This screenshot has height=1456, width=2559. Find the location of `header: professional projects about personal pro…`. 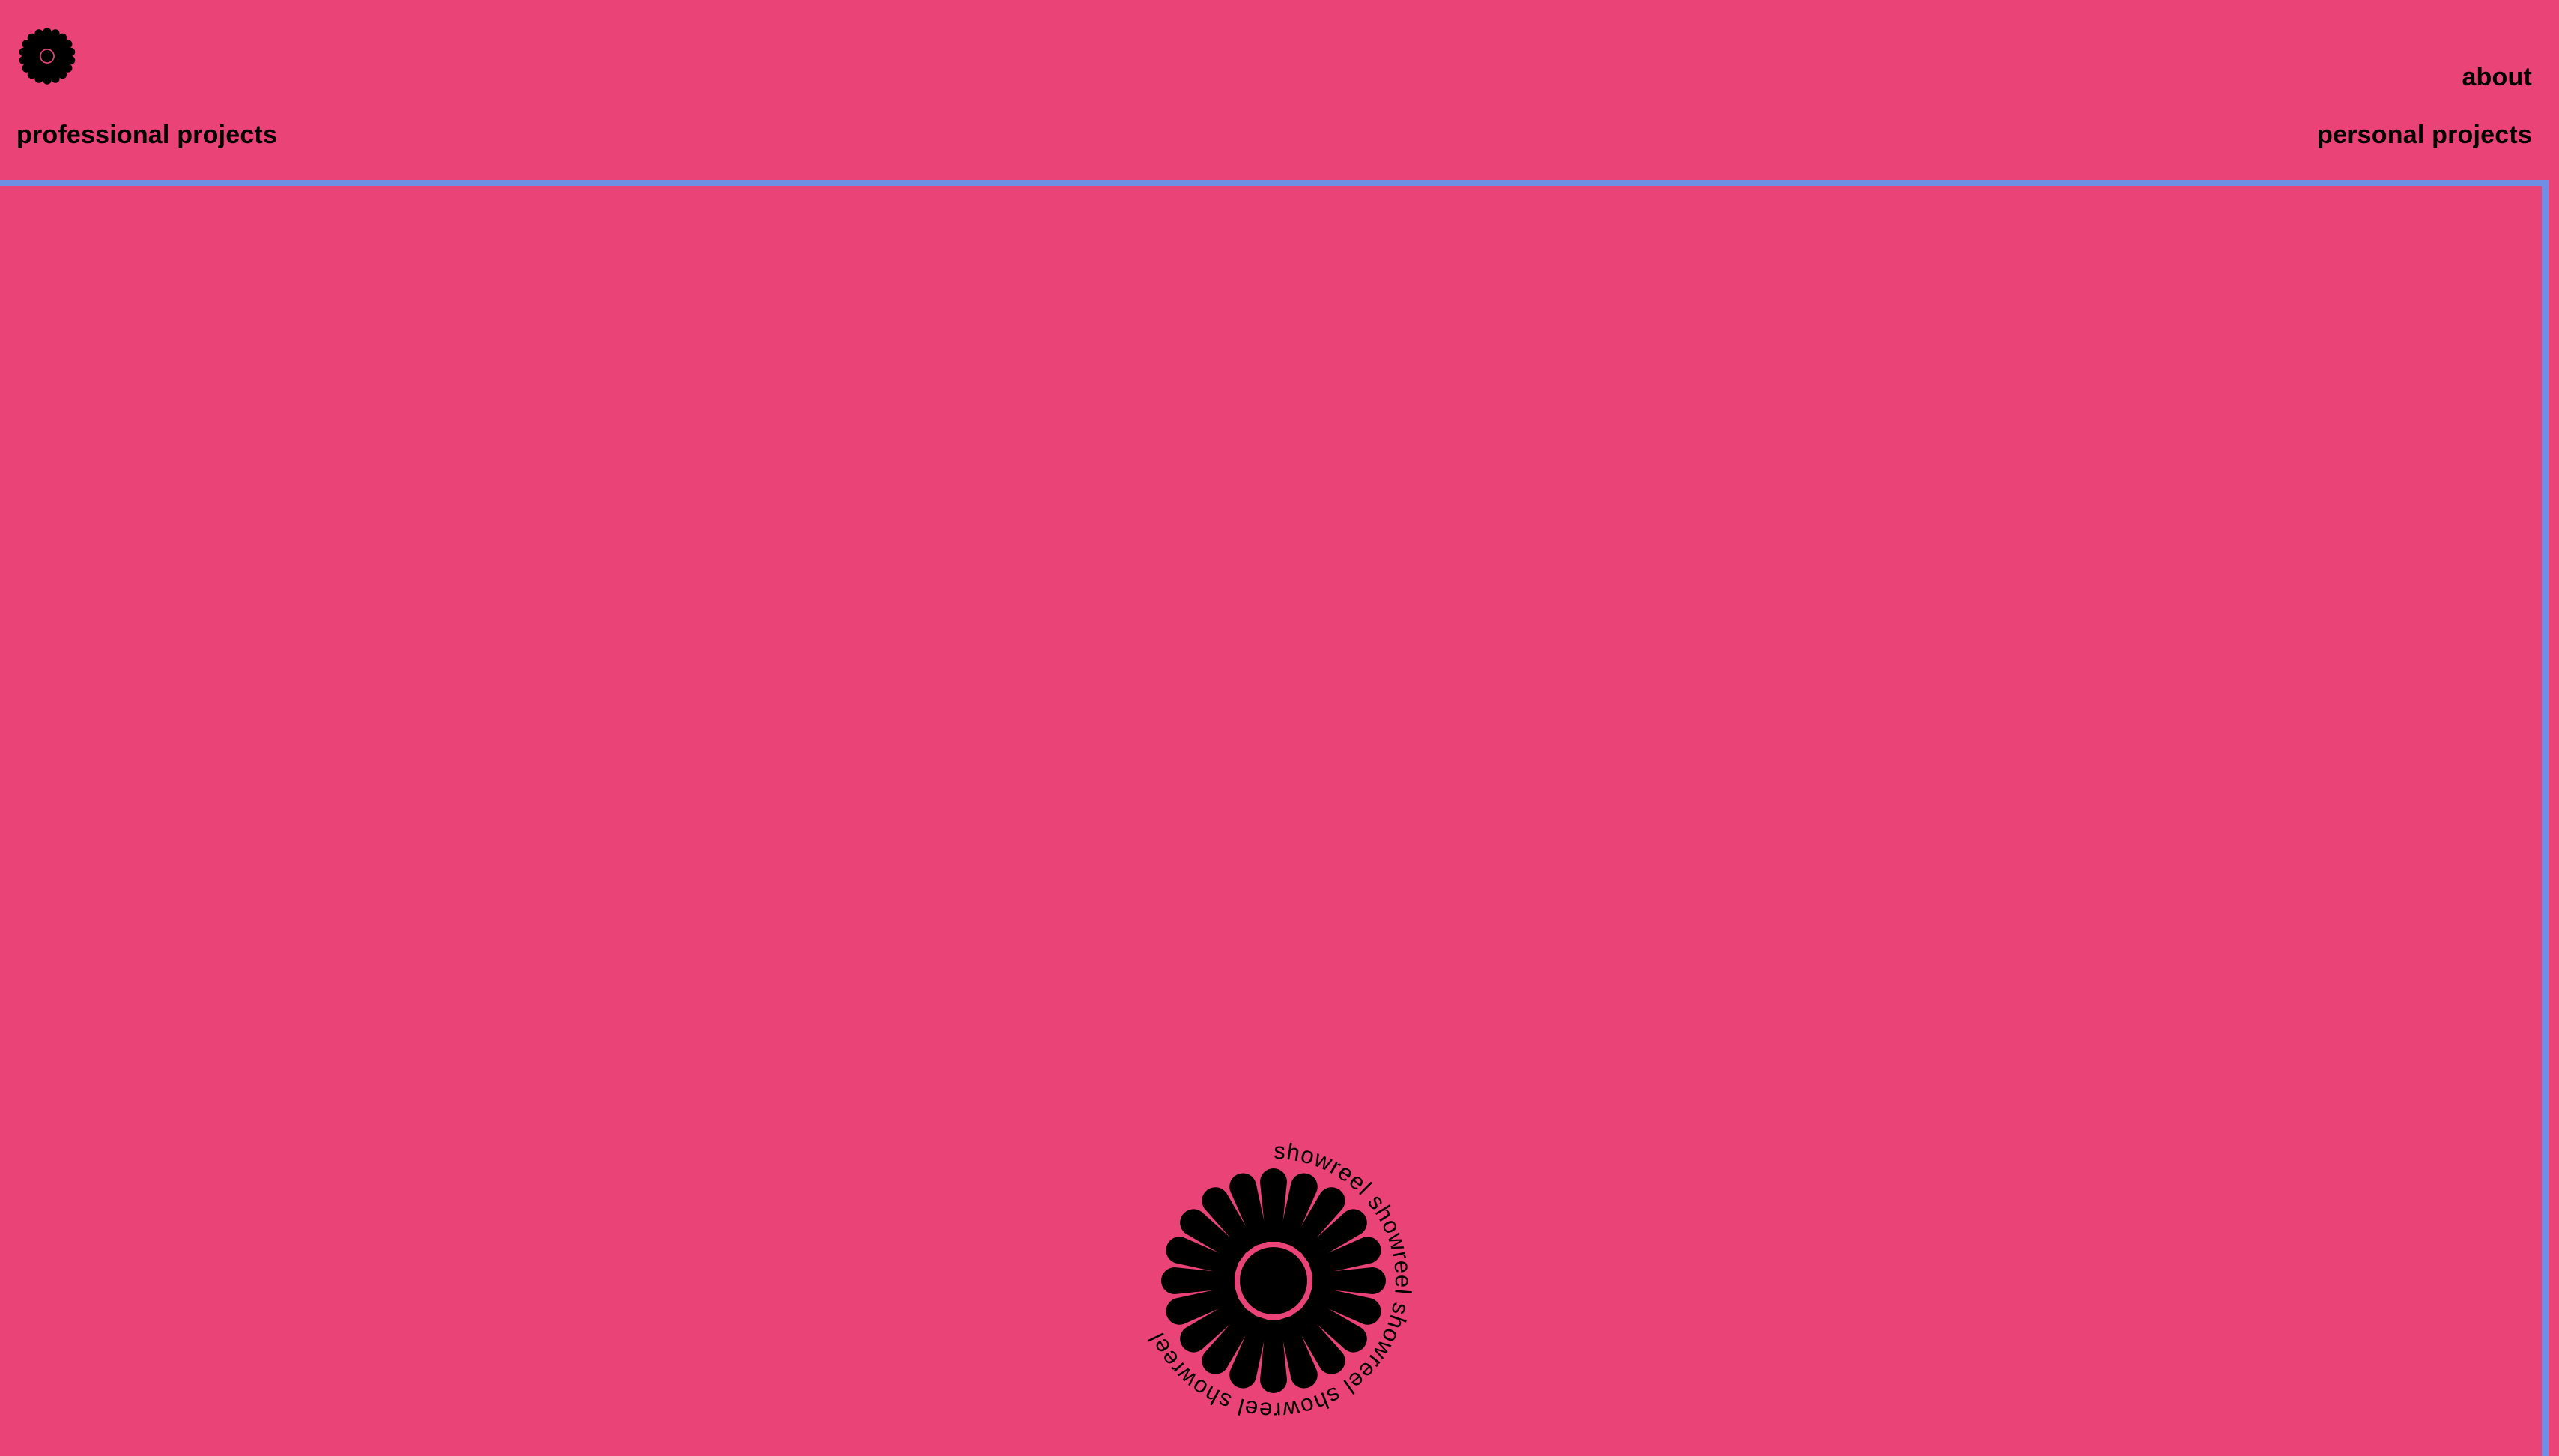

header: professional projects about personal pro… is located at coordinates (1280, 90).